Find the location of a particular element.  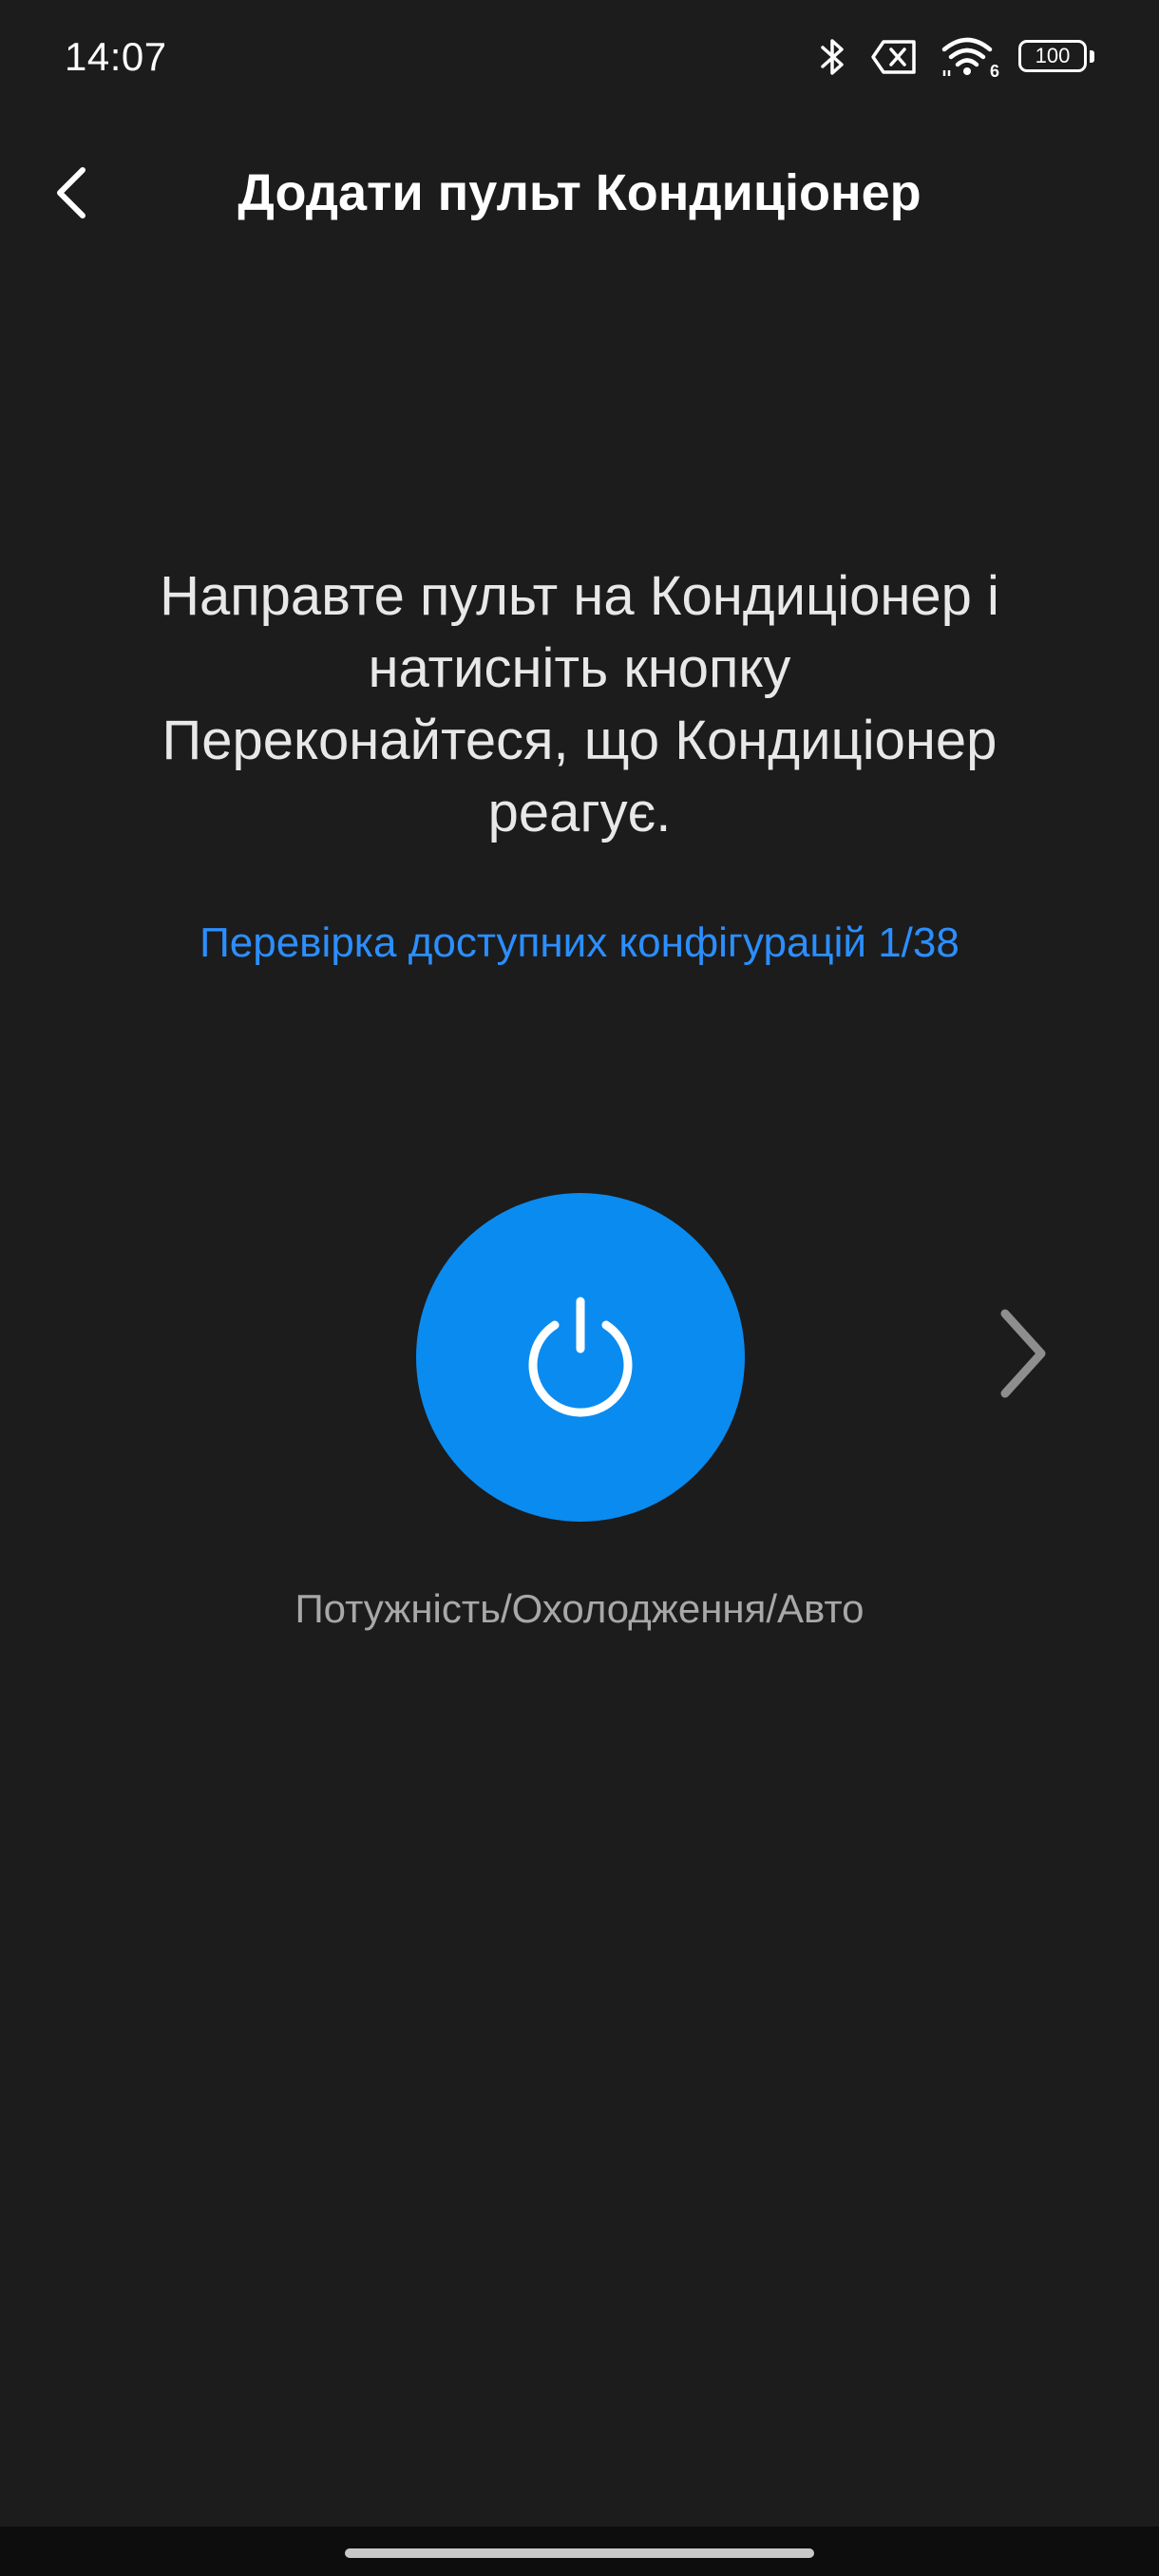

power-icon is located at coordinates (580, 1358).